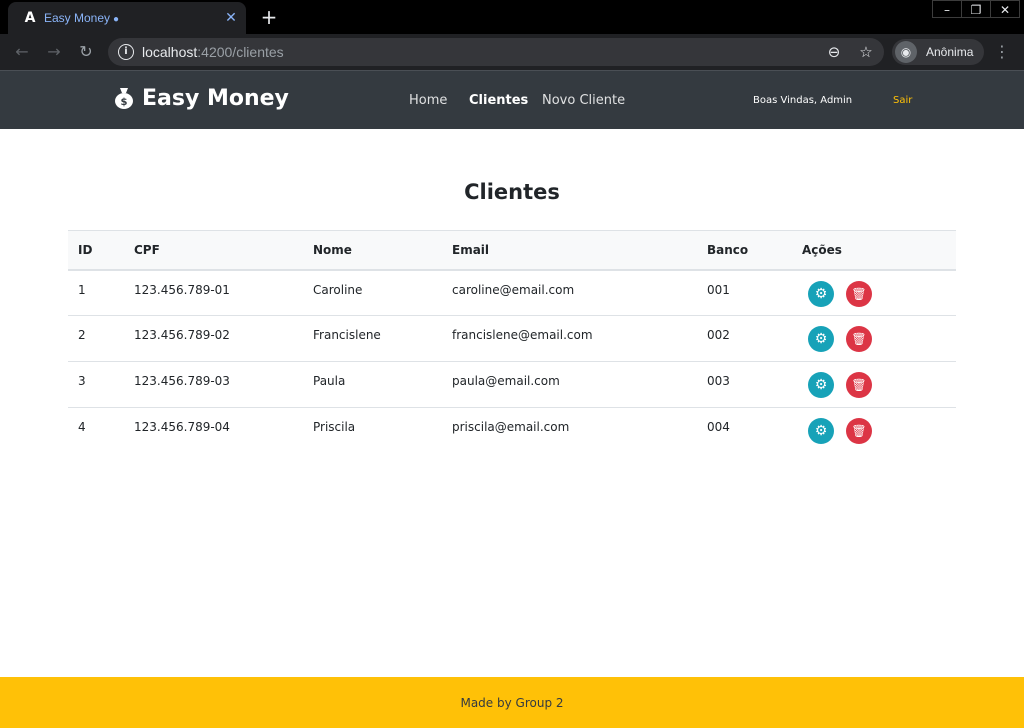 Image resolution: width=1024 pixels, height=728 pixels. What do you see at coordinates (170, 52) in the screenshot?
I see `url-host: localhost` at bounding box center [170, 52].